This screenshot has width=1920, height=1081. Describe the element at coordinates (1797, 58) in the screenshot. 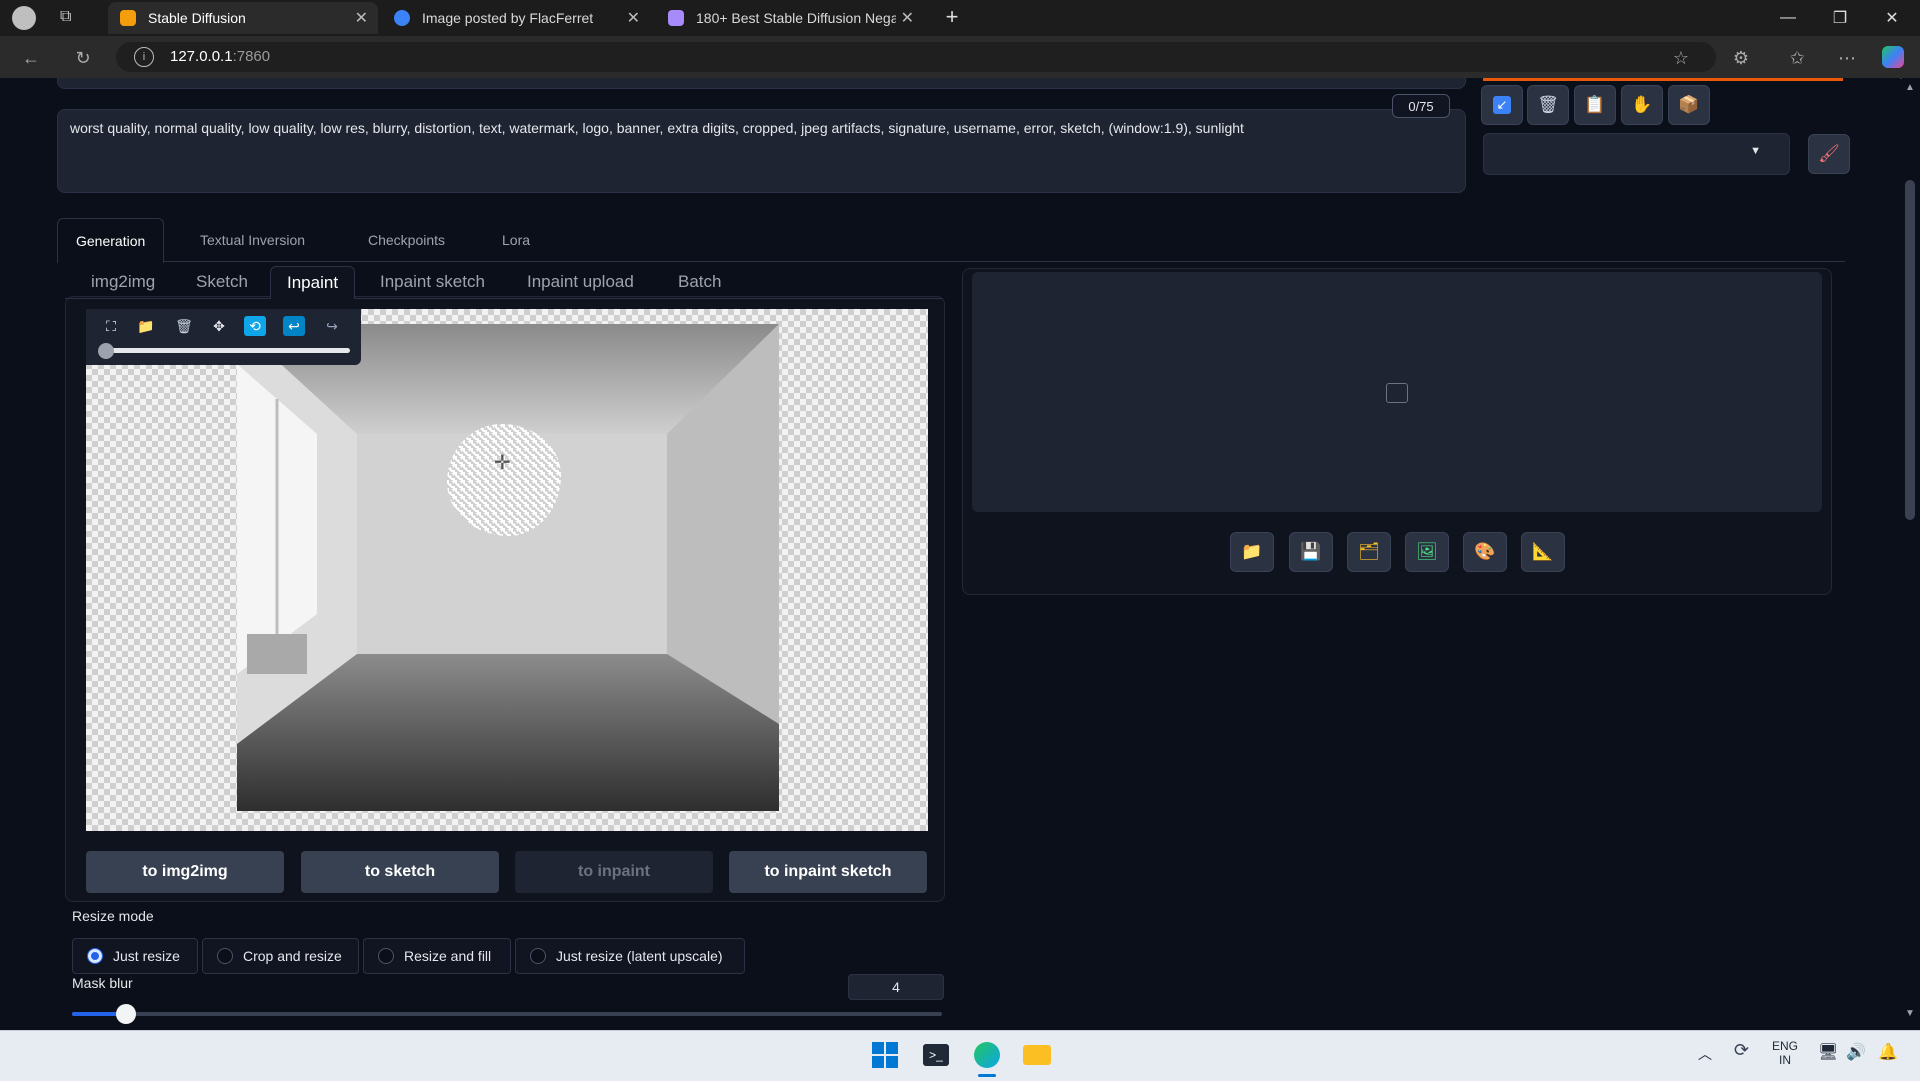

I see `favorites-icon: ✩` at that location.